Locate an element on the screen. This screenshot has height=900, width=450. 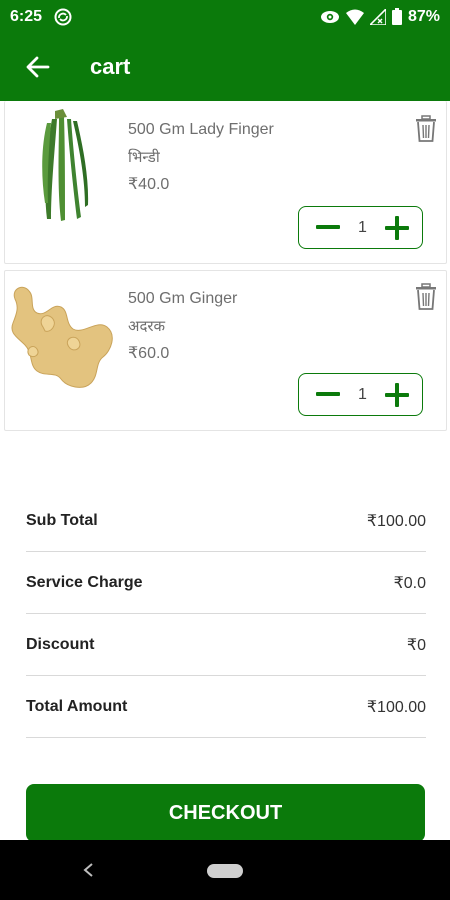
system-nav-bar is located at coordinates (225, 870).